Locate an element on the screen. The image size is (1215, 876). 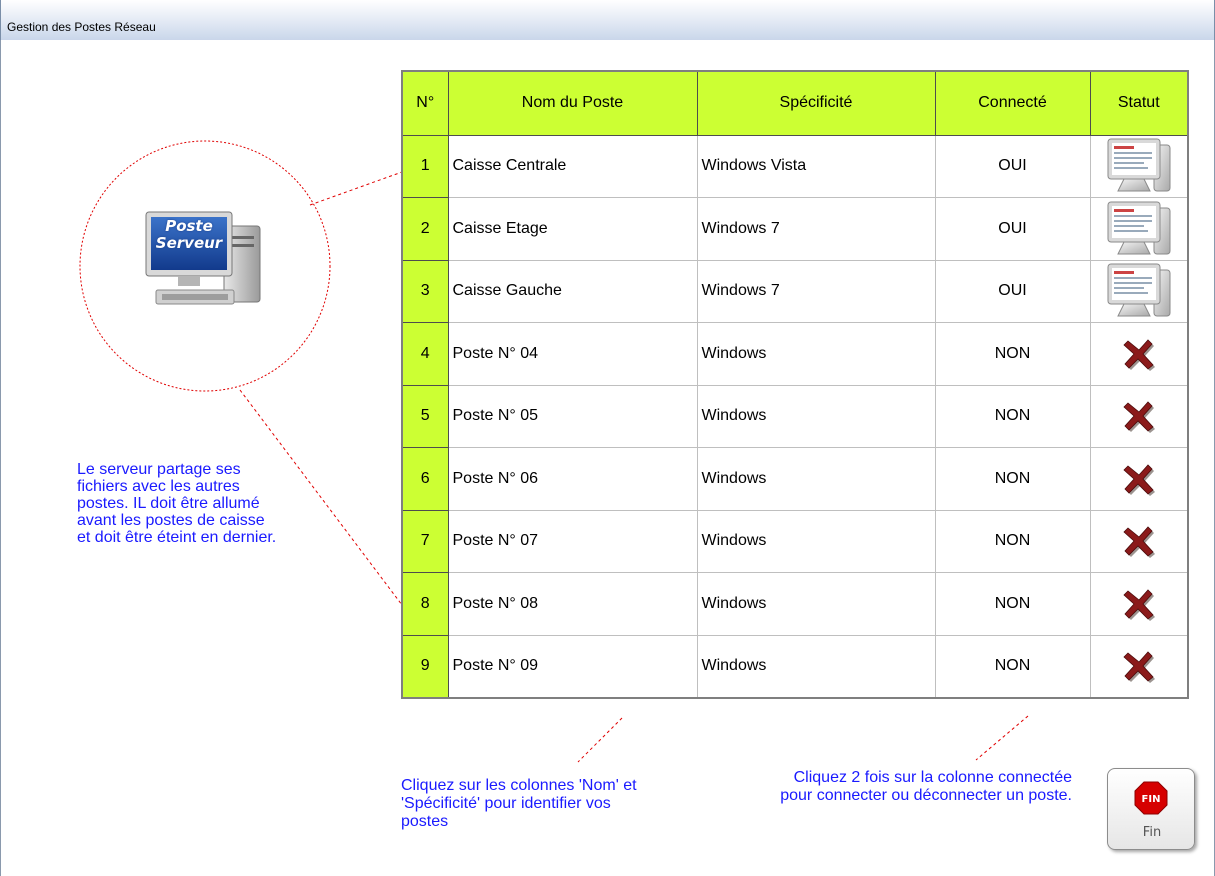
fin-button-label: Fin is located at coordinates (1152, 832).